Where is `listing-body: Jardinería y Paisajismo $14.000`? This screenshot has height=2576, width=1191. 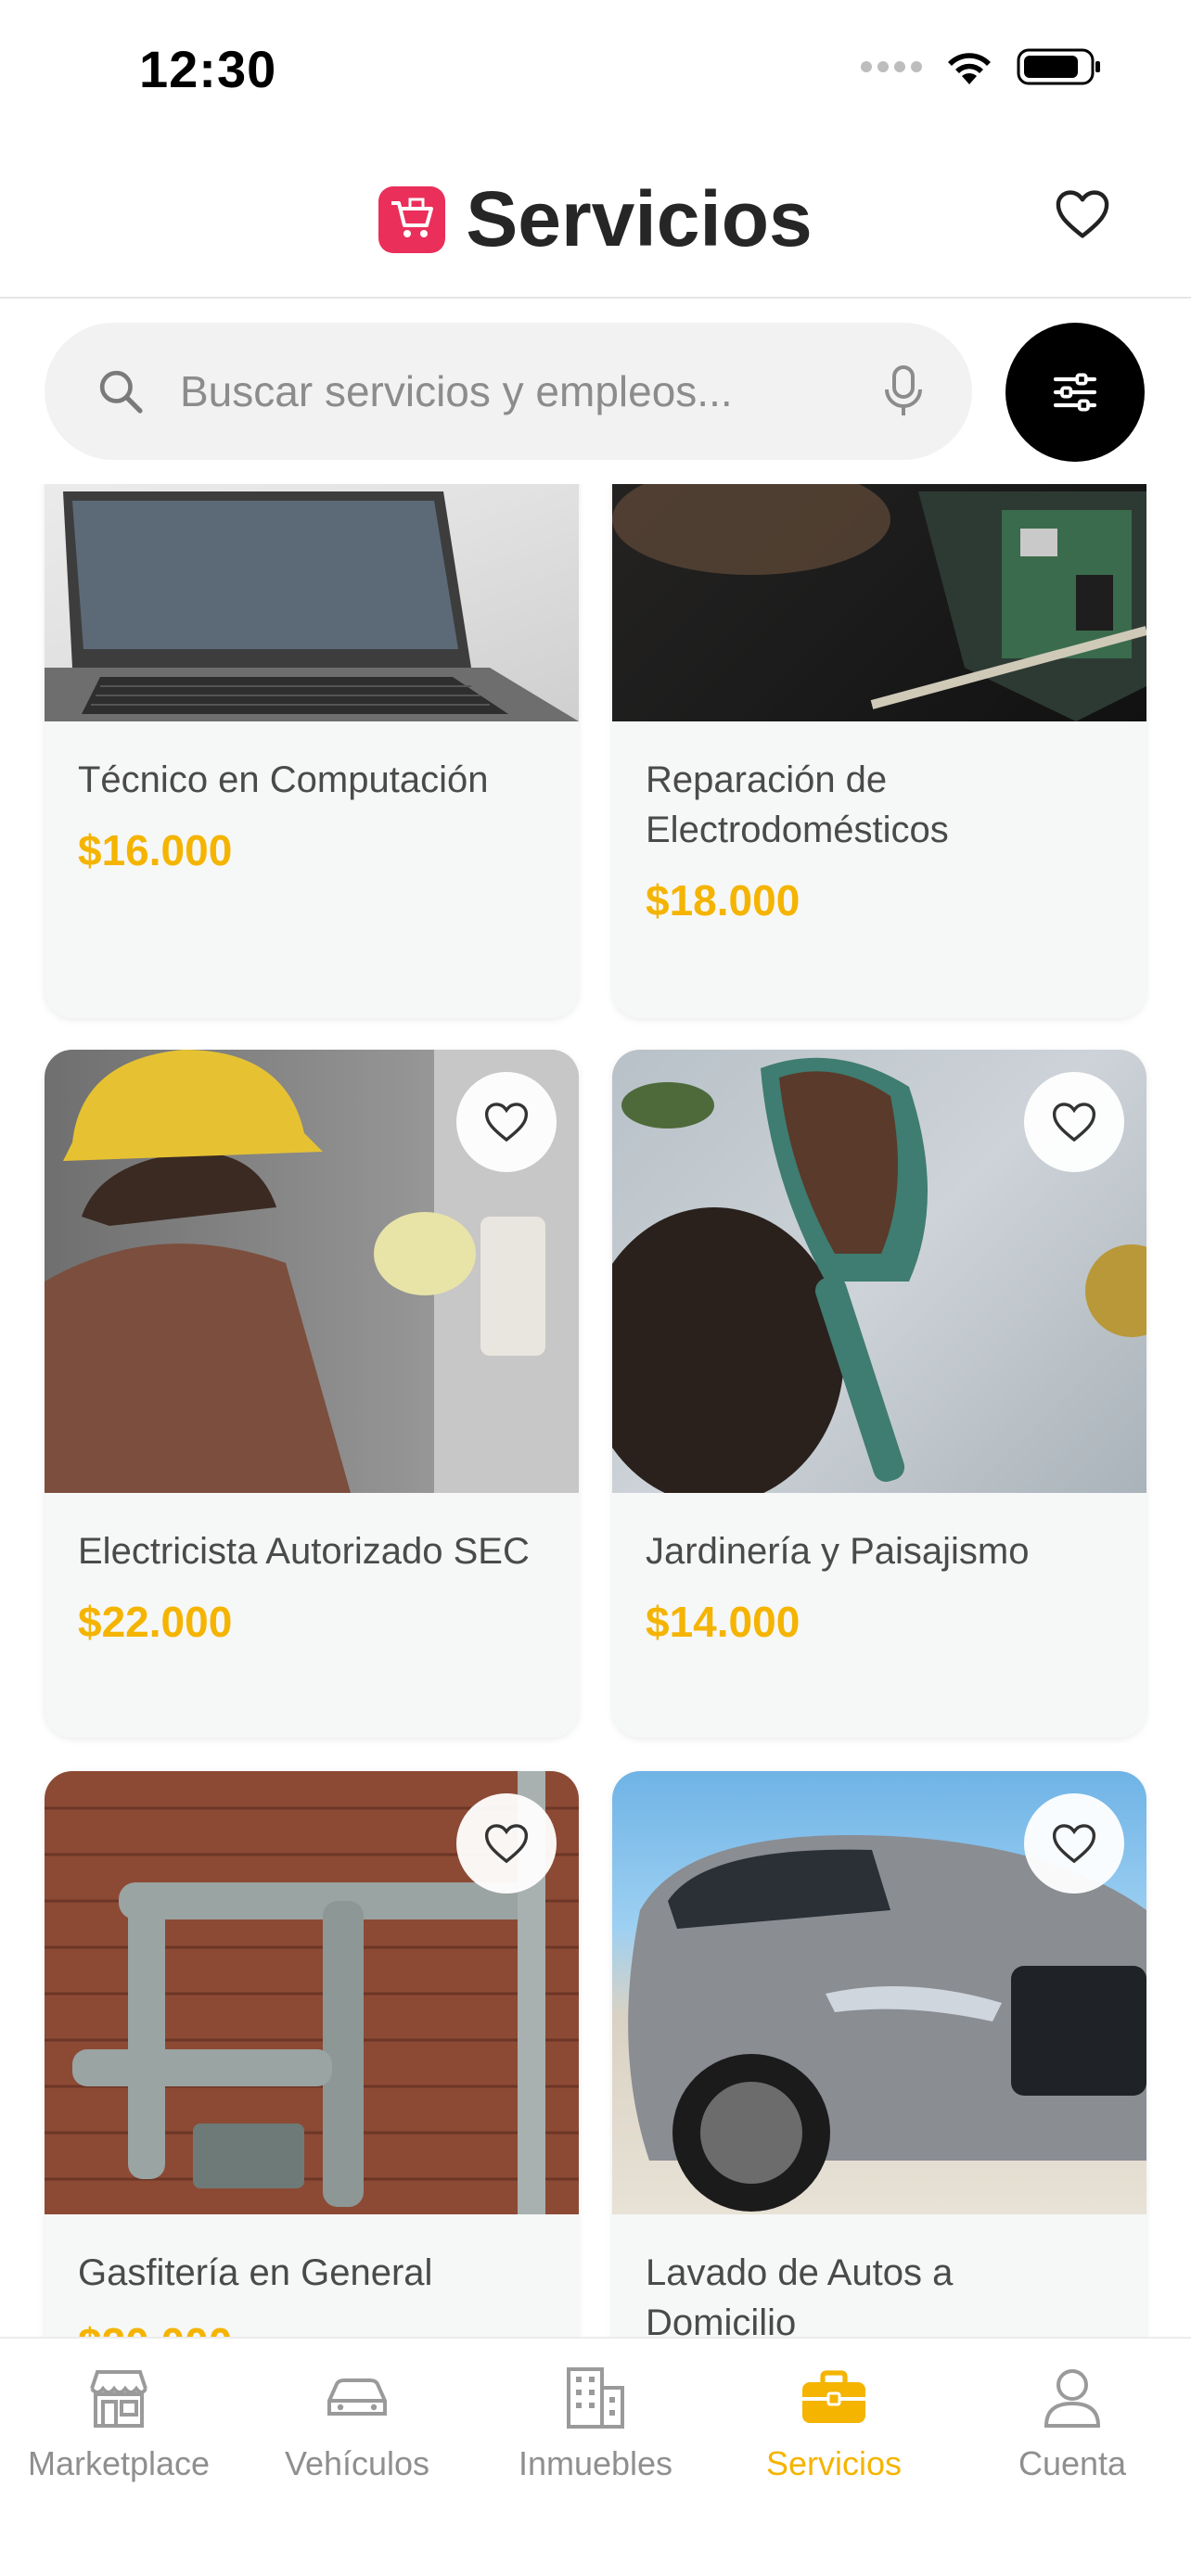
listing-body: Jardinería y Paisajismo $14.000 is located at coordinates (879, 1570).